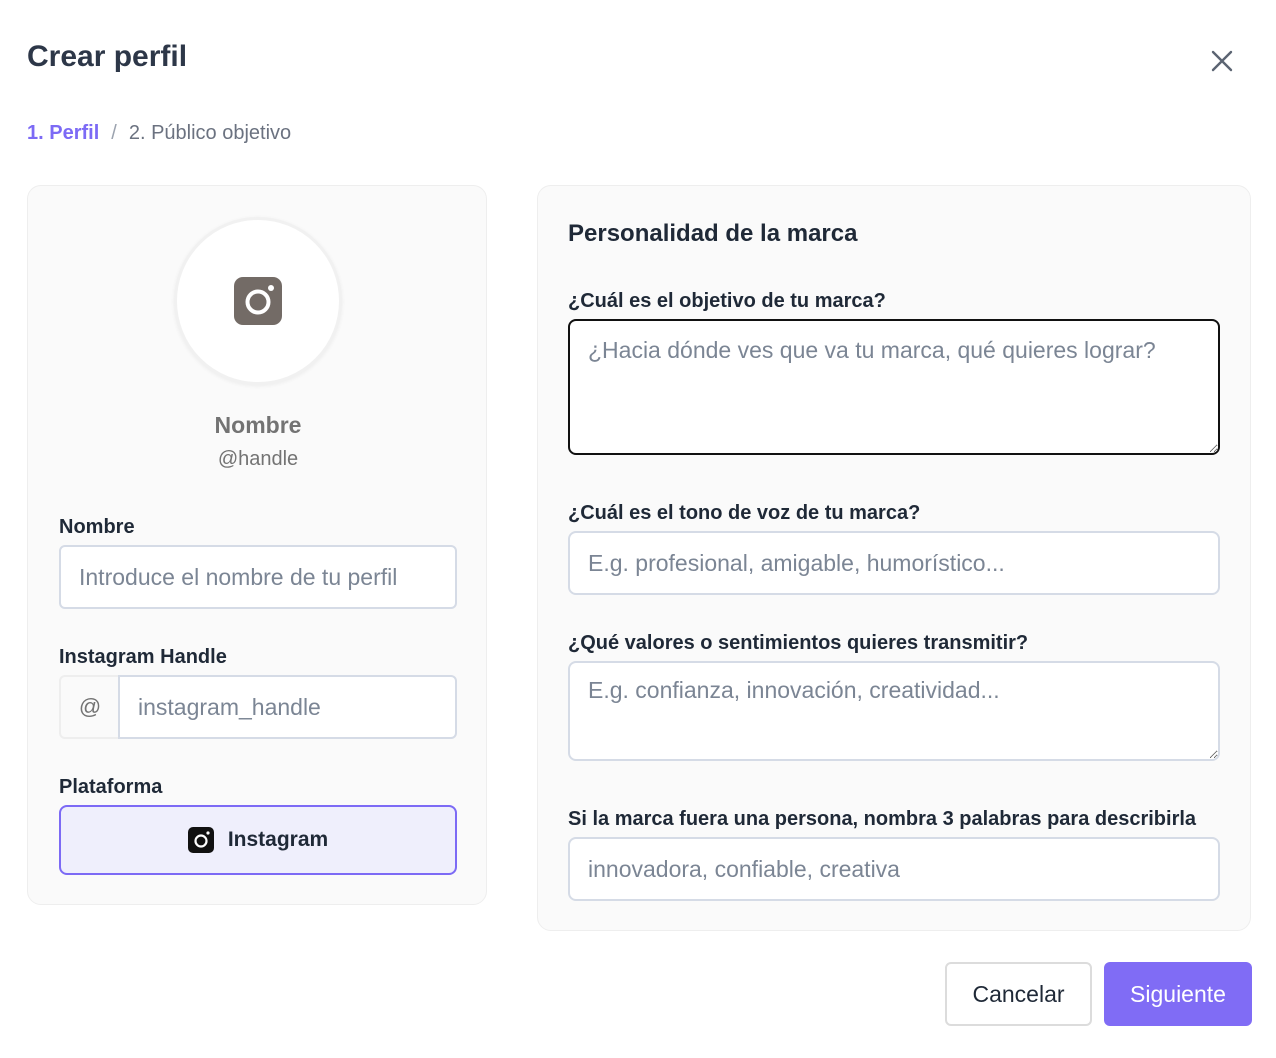 This screenshot has height=1058, width=1276. I want to click on close-button, so click(1222, 61).